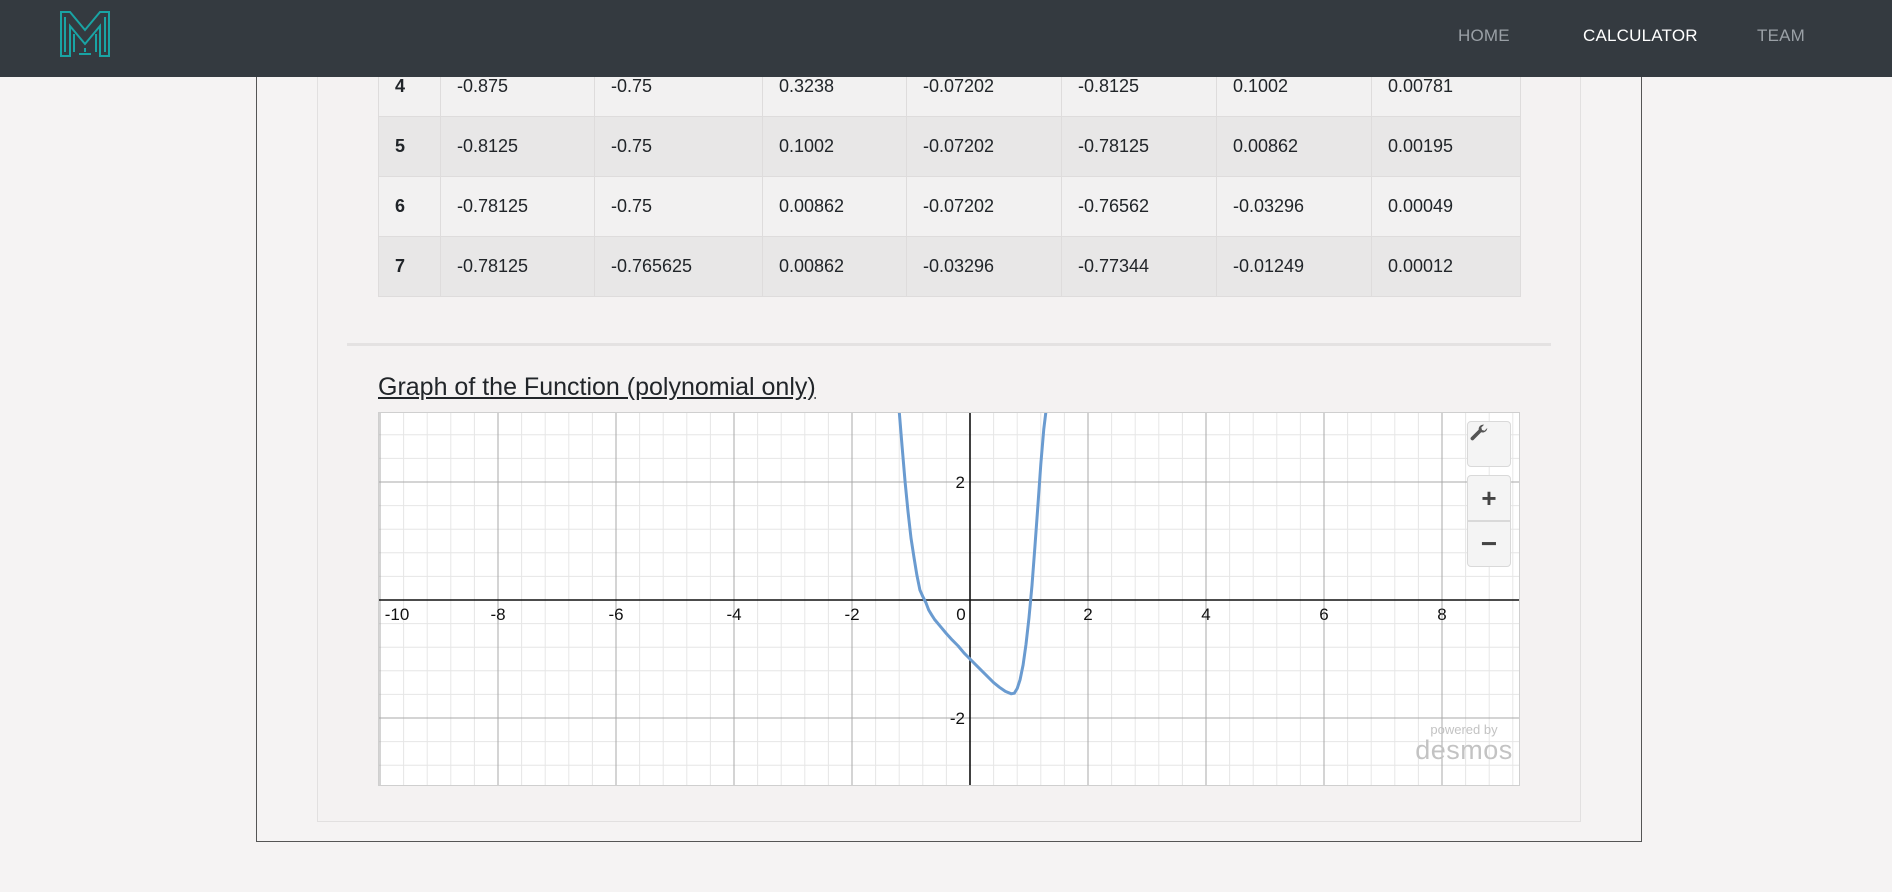 Image resolution: width=1892 pixels, height=892 pixels. What do you see at coordinates (1489, 498) in the screenshot?
I see `zoom-in-button: +` at bounding box center [1489, 498].